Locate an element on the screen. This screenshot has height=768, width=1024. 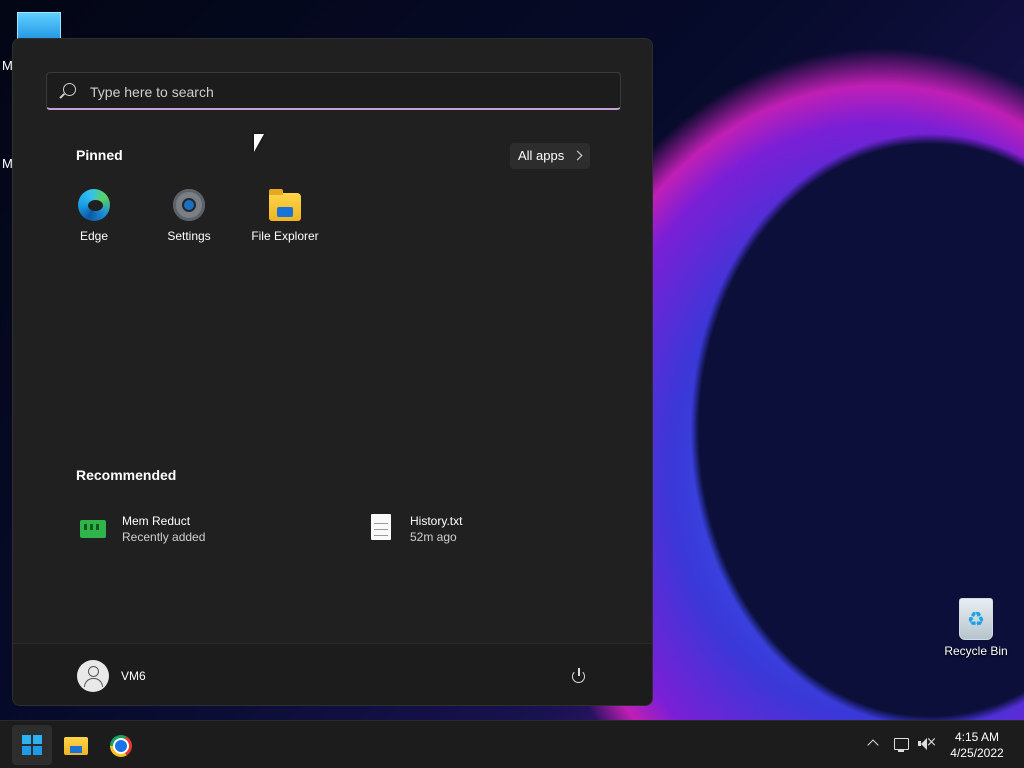
recommended-item-history: History.txt 52m ago is located at coordinates (478, 531).